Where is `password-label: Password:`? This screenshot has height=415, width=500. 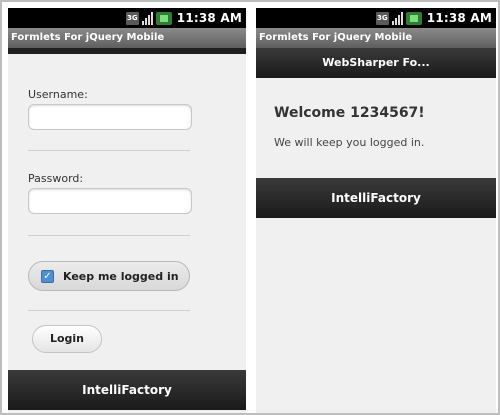
password-label: Password: is located at coordinates (56, 178).